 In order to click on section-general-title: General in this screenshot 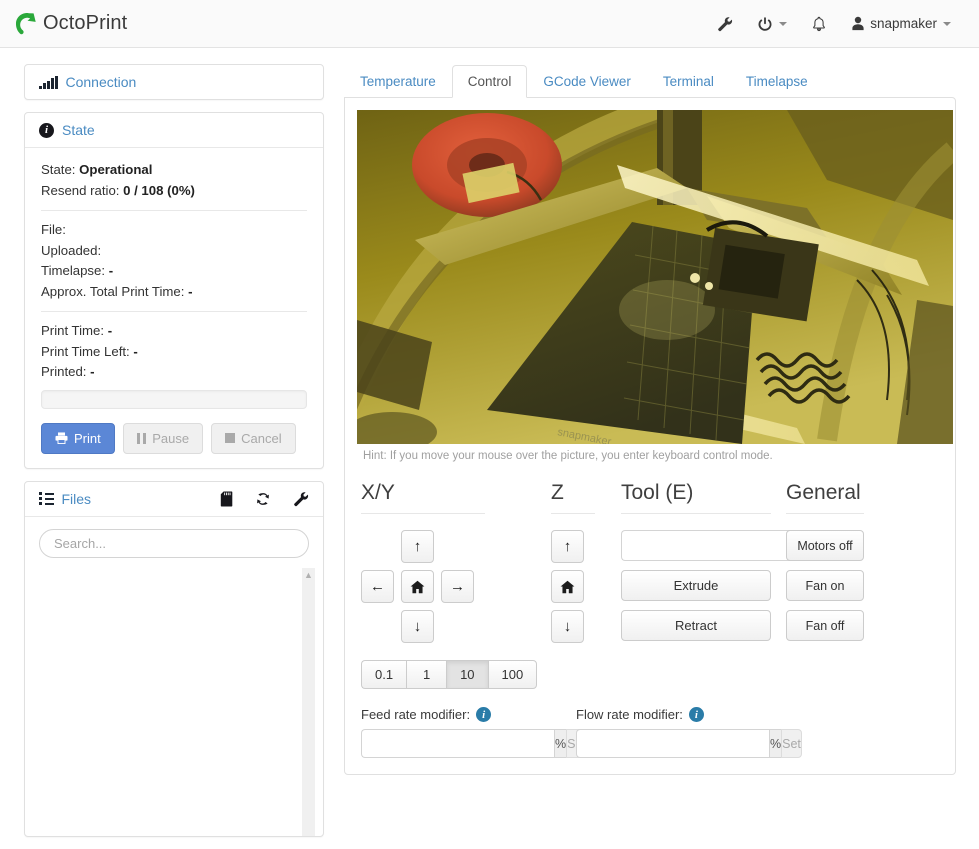, I will do `click(823, 492)`.